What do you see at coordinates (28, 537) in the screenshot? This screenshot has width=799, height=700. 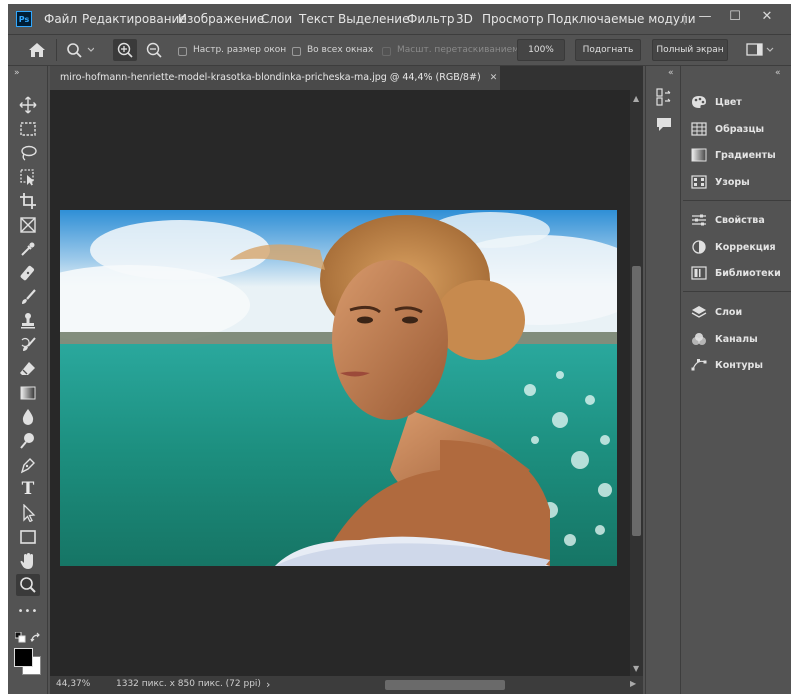 I see `rectangle-icon` at bounding box center [28, 537].